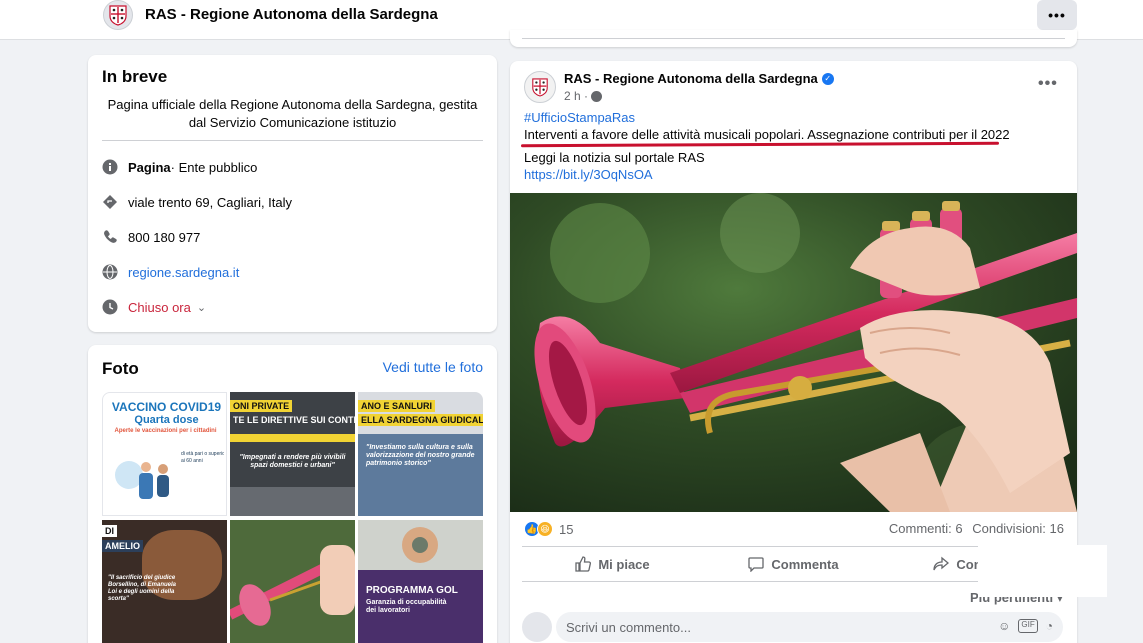 Image resolution: width=1143 pixels, height=643 pixels. I want to click on thumb-background, so click(292, 501).